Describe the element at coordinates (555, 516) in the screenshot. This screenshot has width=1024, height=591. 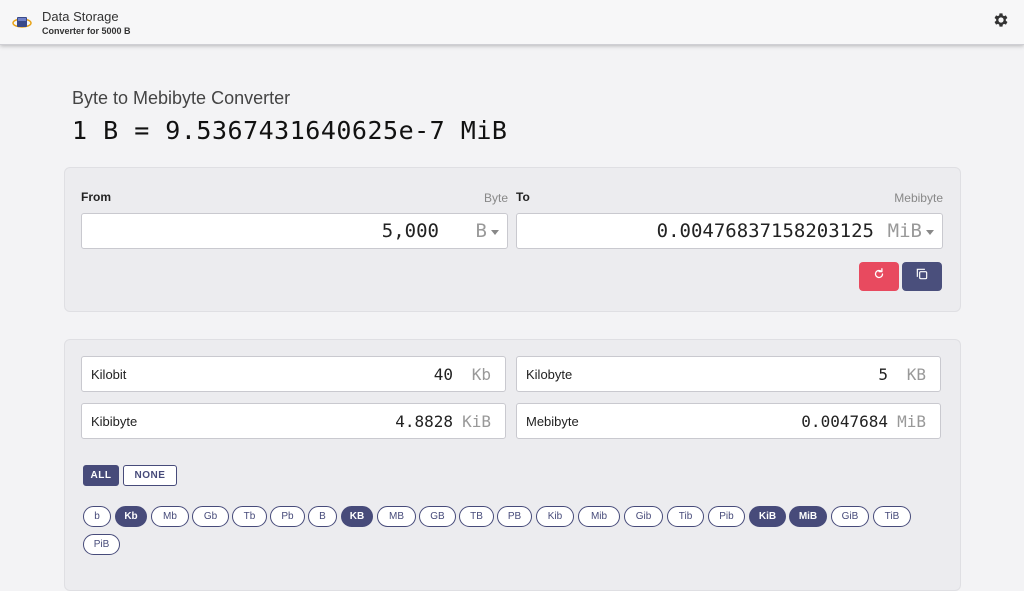
I see `unit-chip-kibit: Kib` at that location.